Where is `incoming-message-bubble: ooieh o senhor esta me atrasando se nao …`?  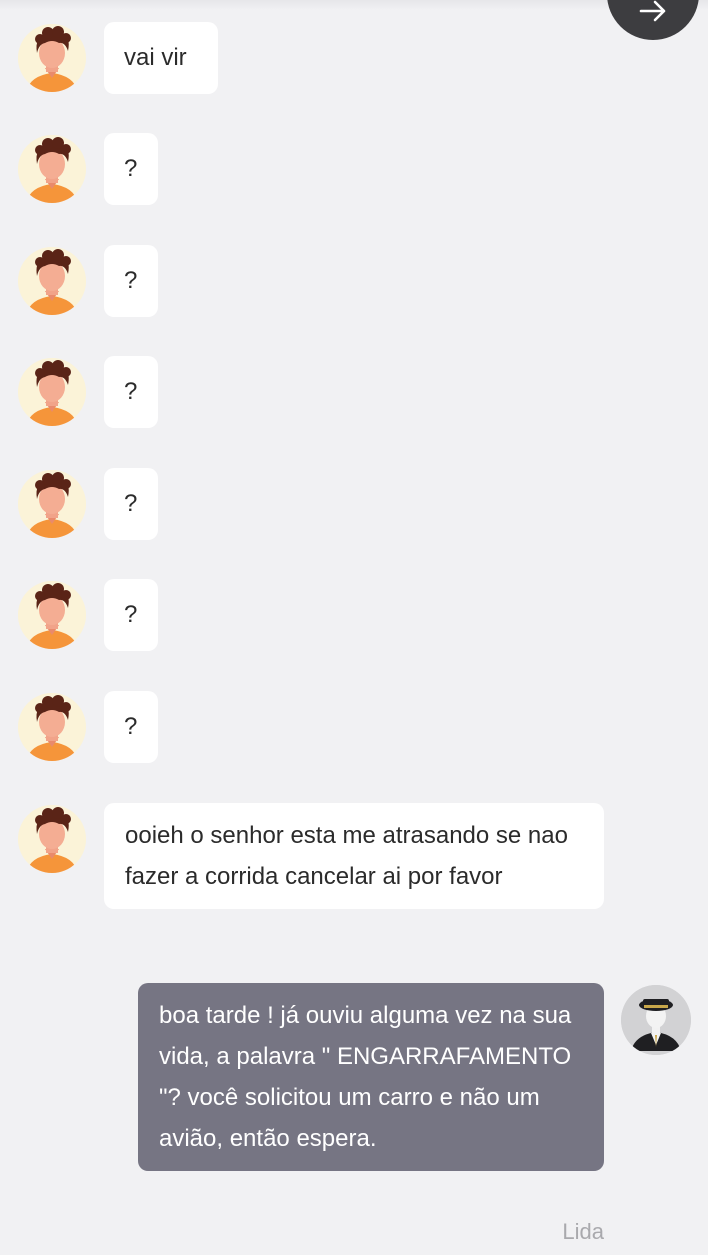 incoming-message-bubble: ooieh o senhor esta me atrasando se nao … is located at coordinates (354, 856).